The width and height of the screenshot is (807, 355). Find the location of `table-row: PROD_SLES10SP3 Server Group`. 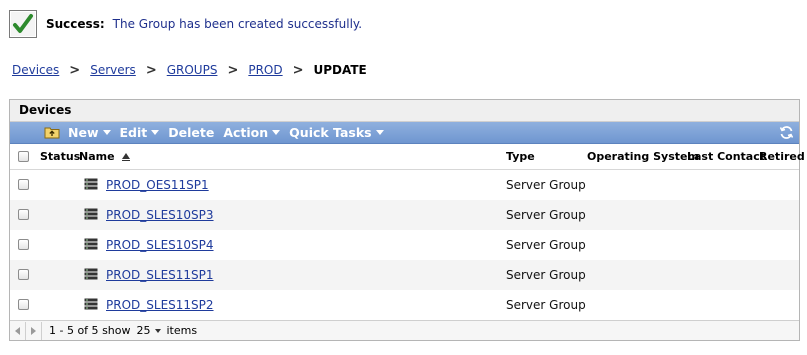

table-row: PROD_SLES10SP3 Server Group is located at coordinates (404, 215).